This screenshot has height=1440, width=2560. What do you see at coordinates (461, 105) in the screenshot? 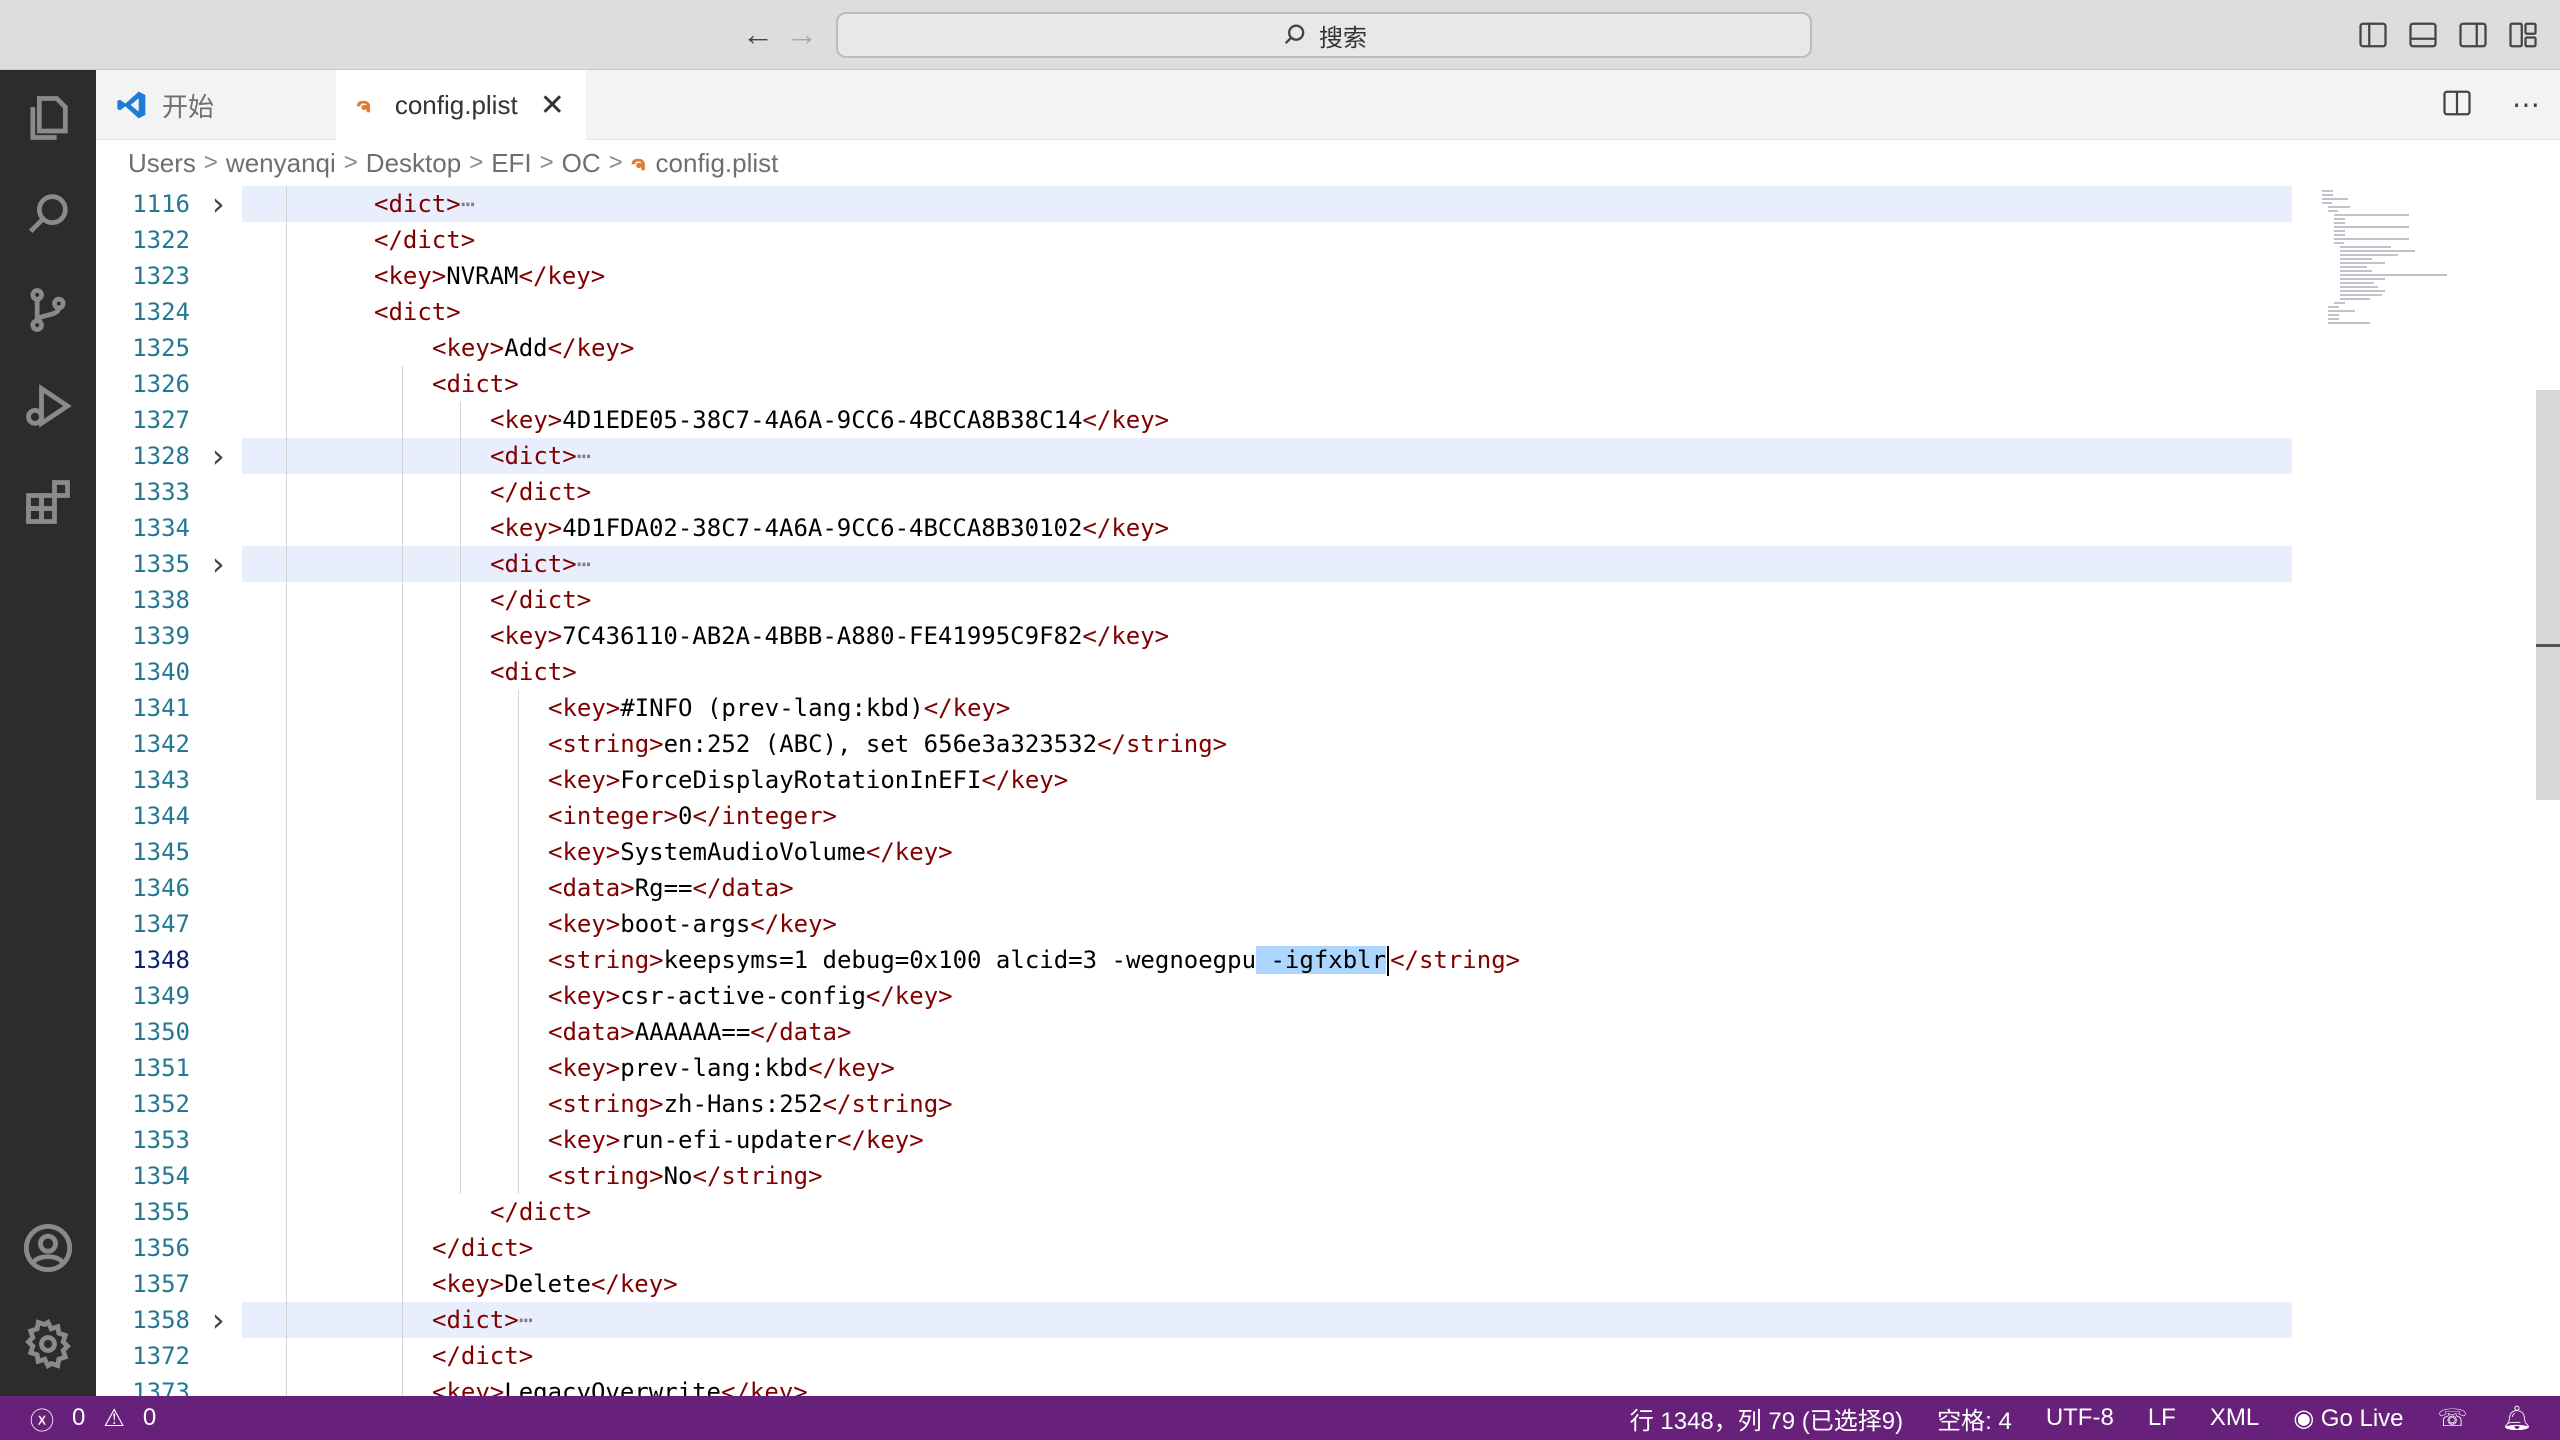
I see `tab-config-plist: ຈ config.plist ✕` at bounding box center [461, 105].